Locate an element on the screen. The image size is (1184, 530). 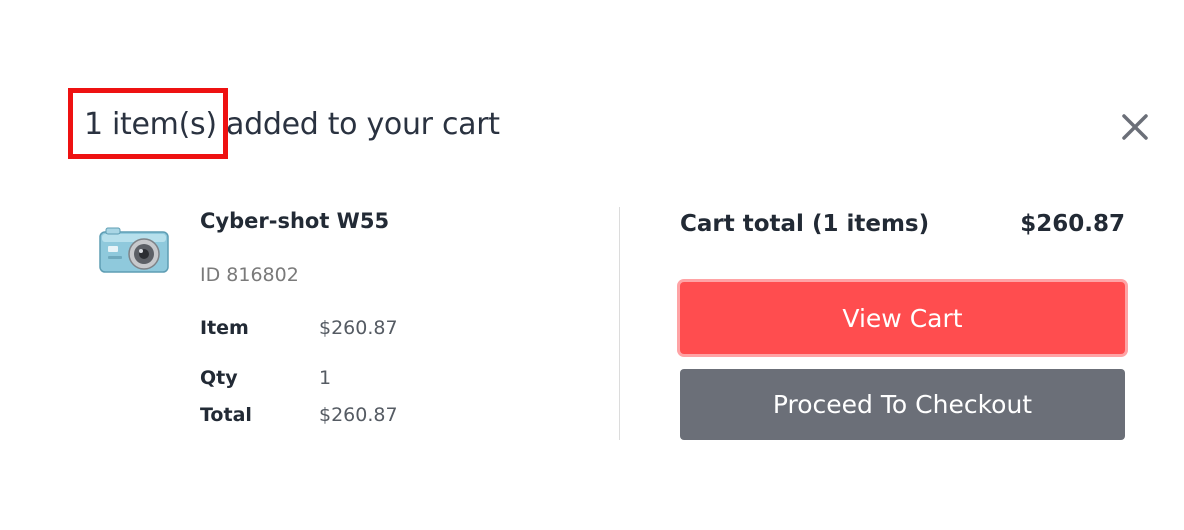
quantity-value: 1 is located at coordinates (325, 378).